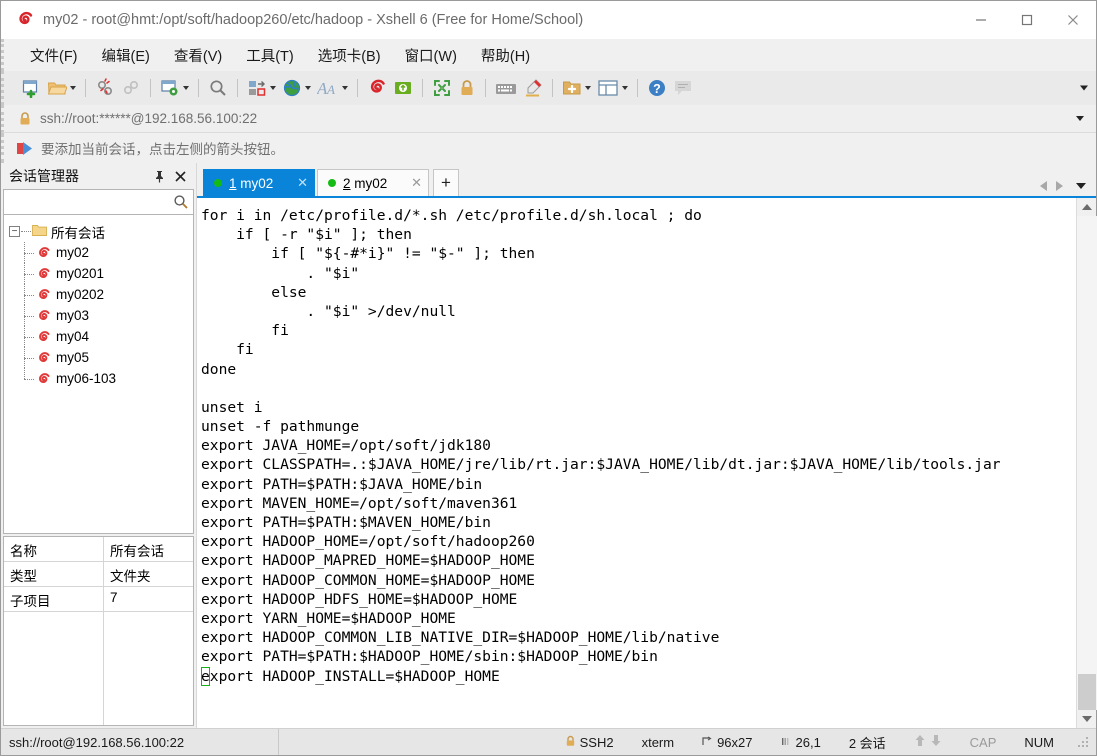 The width and height of the screenshot is (1097, 756). What do you see at coordinates (1084, 88) in the screenshot?
I see `toolbar-overflow-button` at bounding box center [1084, 88].